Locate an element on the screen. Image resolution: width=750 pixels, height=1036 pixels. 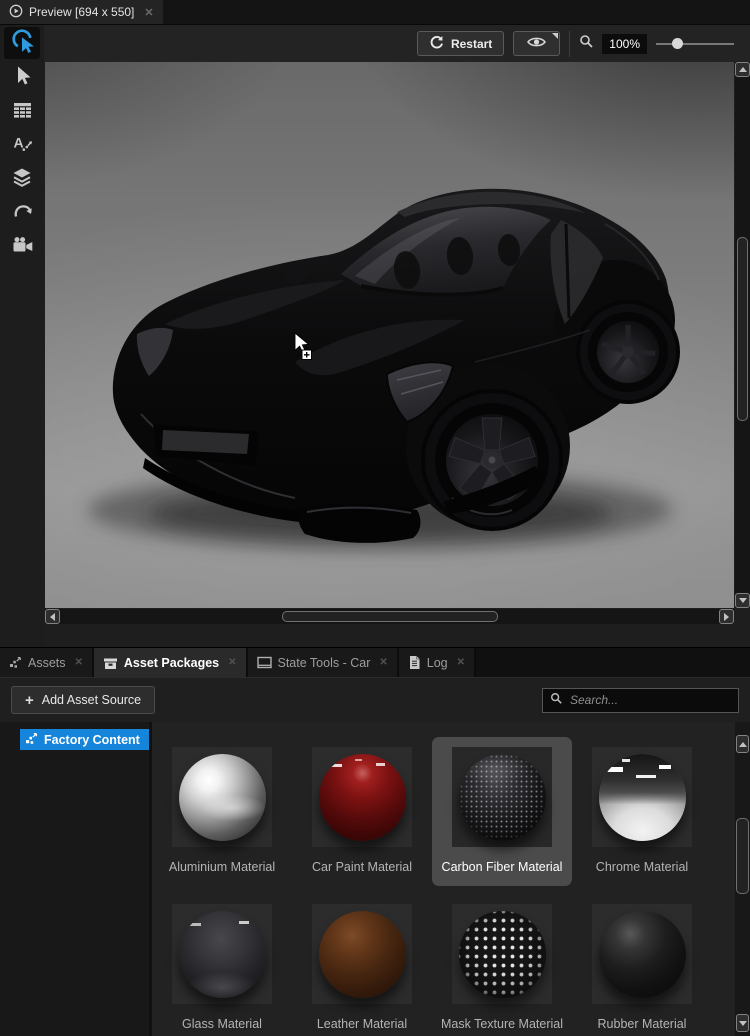
viewport-vscrollbar is located at coordinates (742, 335).